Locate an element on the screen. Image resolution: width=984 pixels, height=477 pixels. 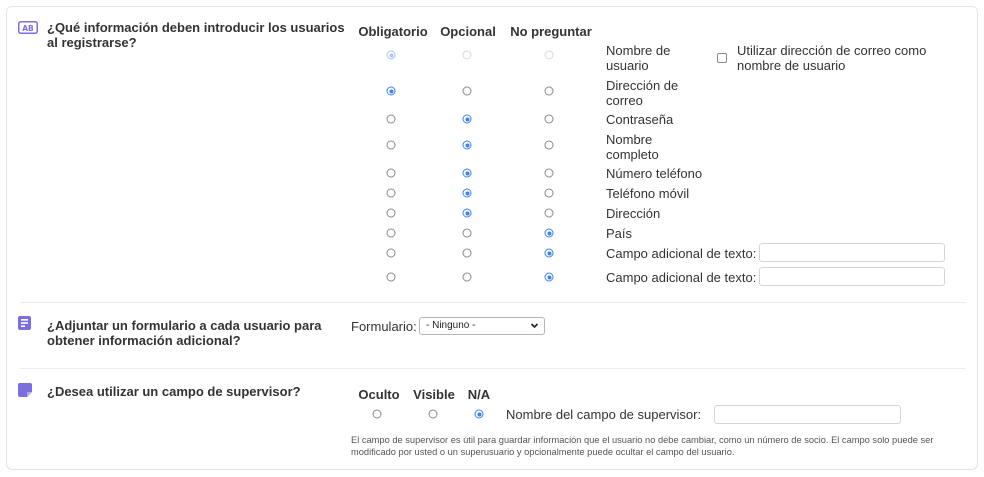
form-select: - Ninguno - is located at coordinates (482, 326).